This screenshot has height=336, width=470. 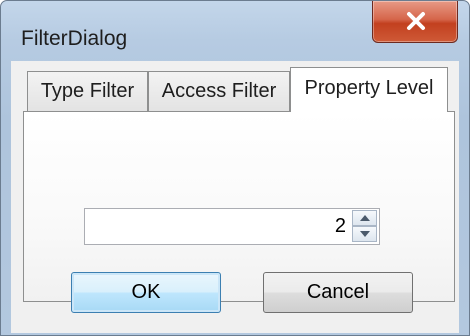 I want to click on ok-button: OK, so click(x=146, y=292).